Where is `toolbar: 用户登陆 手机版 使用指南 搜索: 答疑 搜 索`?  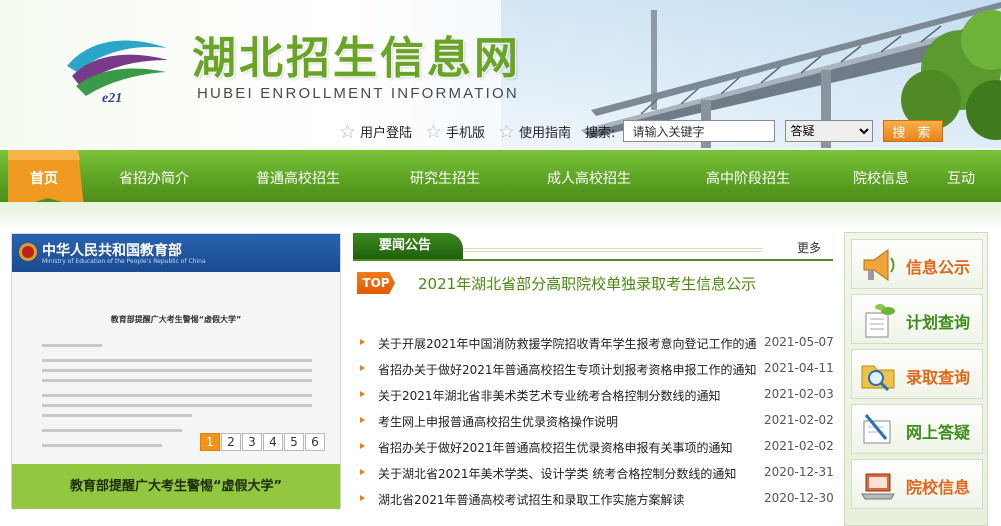 toolbar: 用户登陆 手机版 使用指南 搜索: 答疑 搜 索 is located at coordinates (642, 131).